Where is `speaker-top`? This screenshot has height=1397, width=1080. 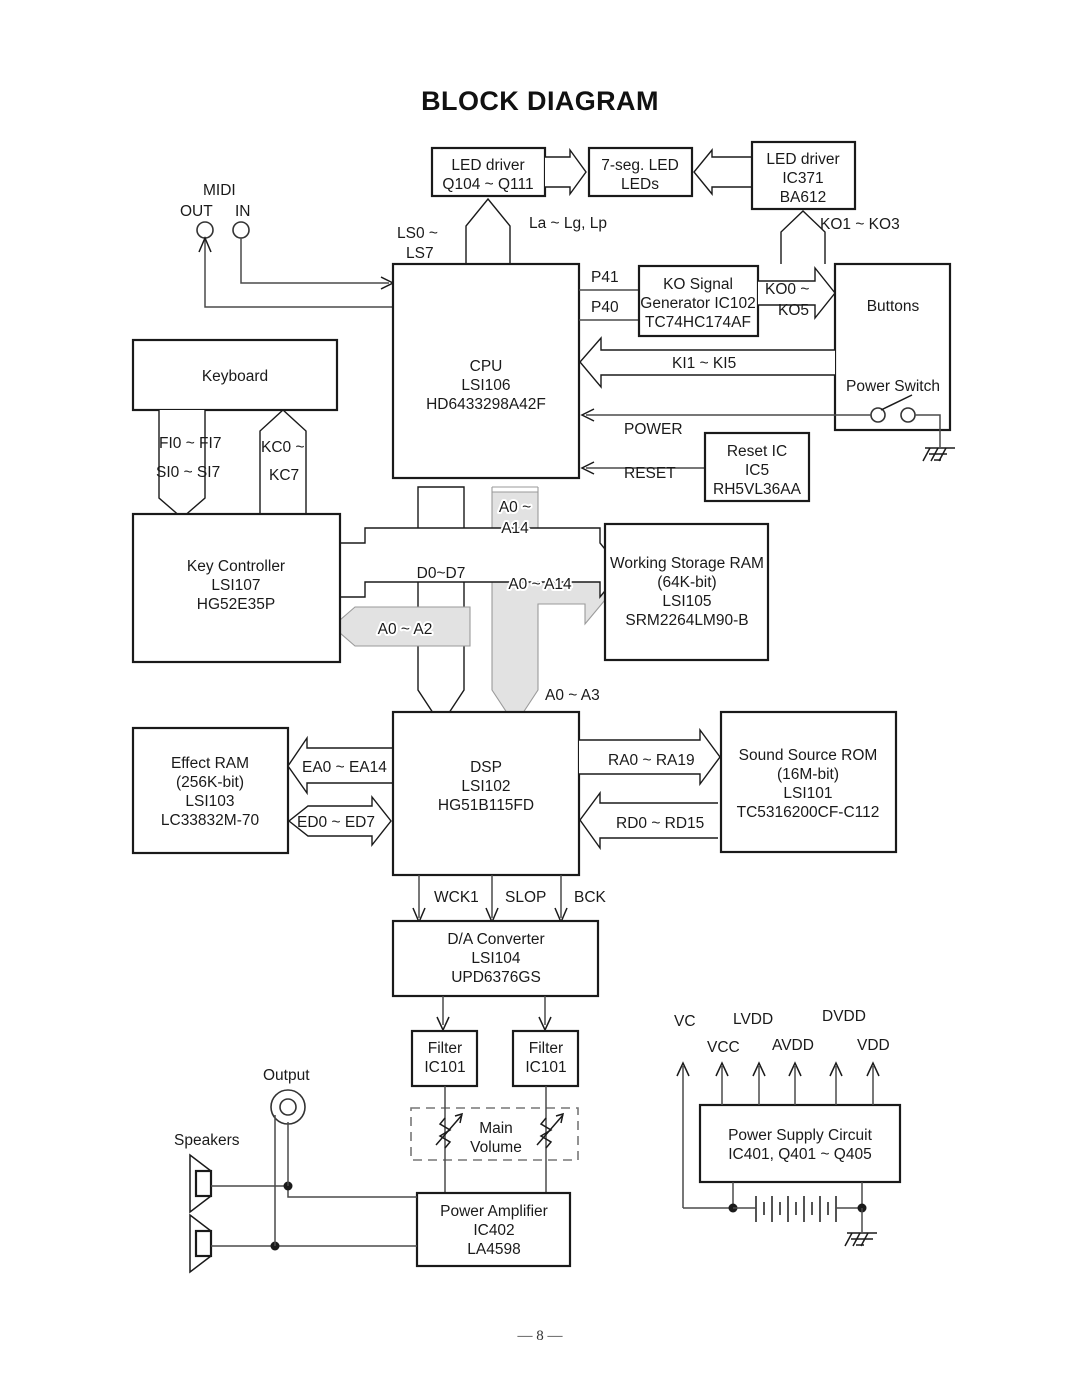
speaker-top is located at coordinates (201, 1183).